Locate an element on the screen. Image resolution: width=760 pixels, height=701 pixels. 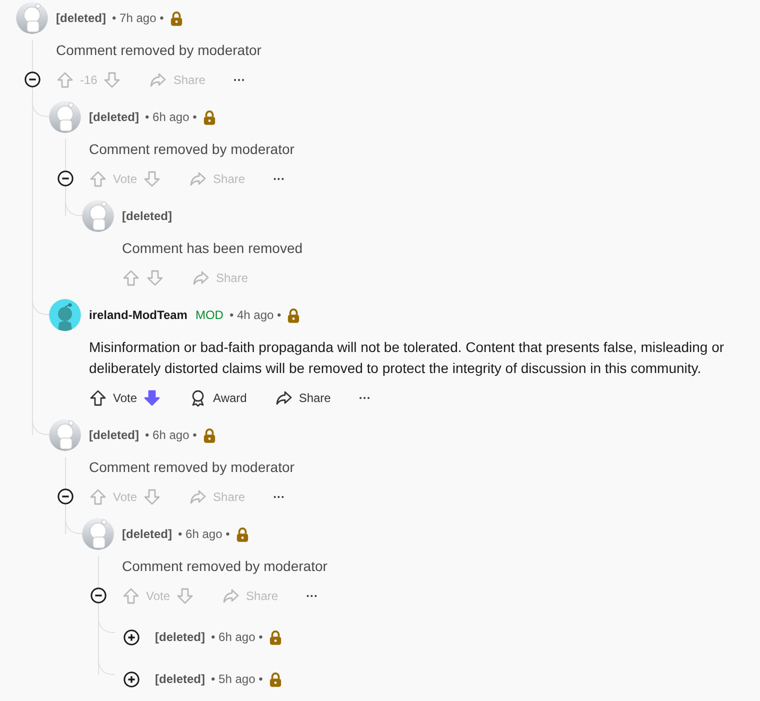
more-button: ··· is located at coordinates (364, 398).